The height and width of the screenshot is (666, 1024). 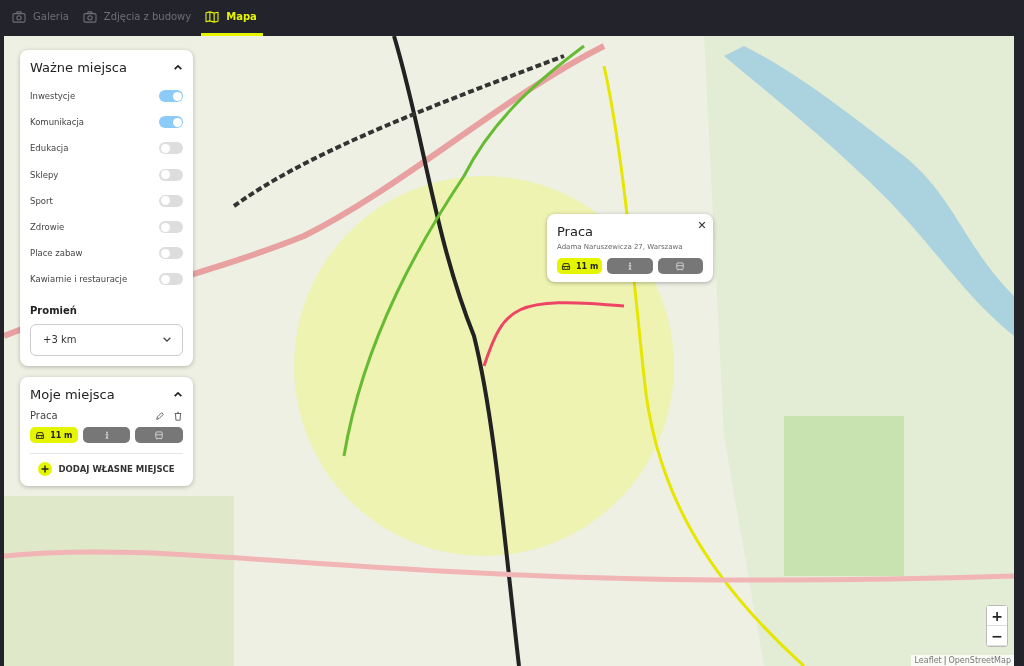 I want to click on layer-label: Edukacja, so click(x=49, y=148).